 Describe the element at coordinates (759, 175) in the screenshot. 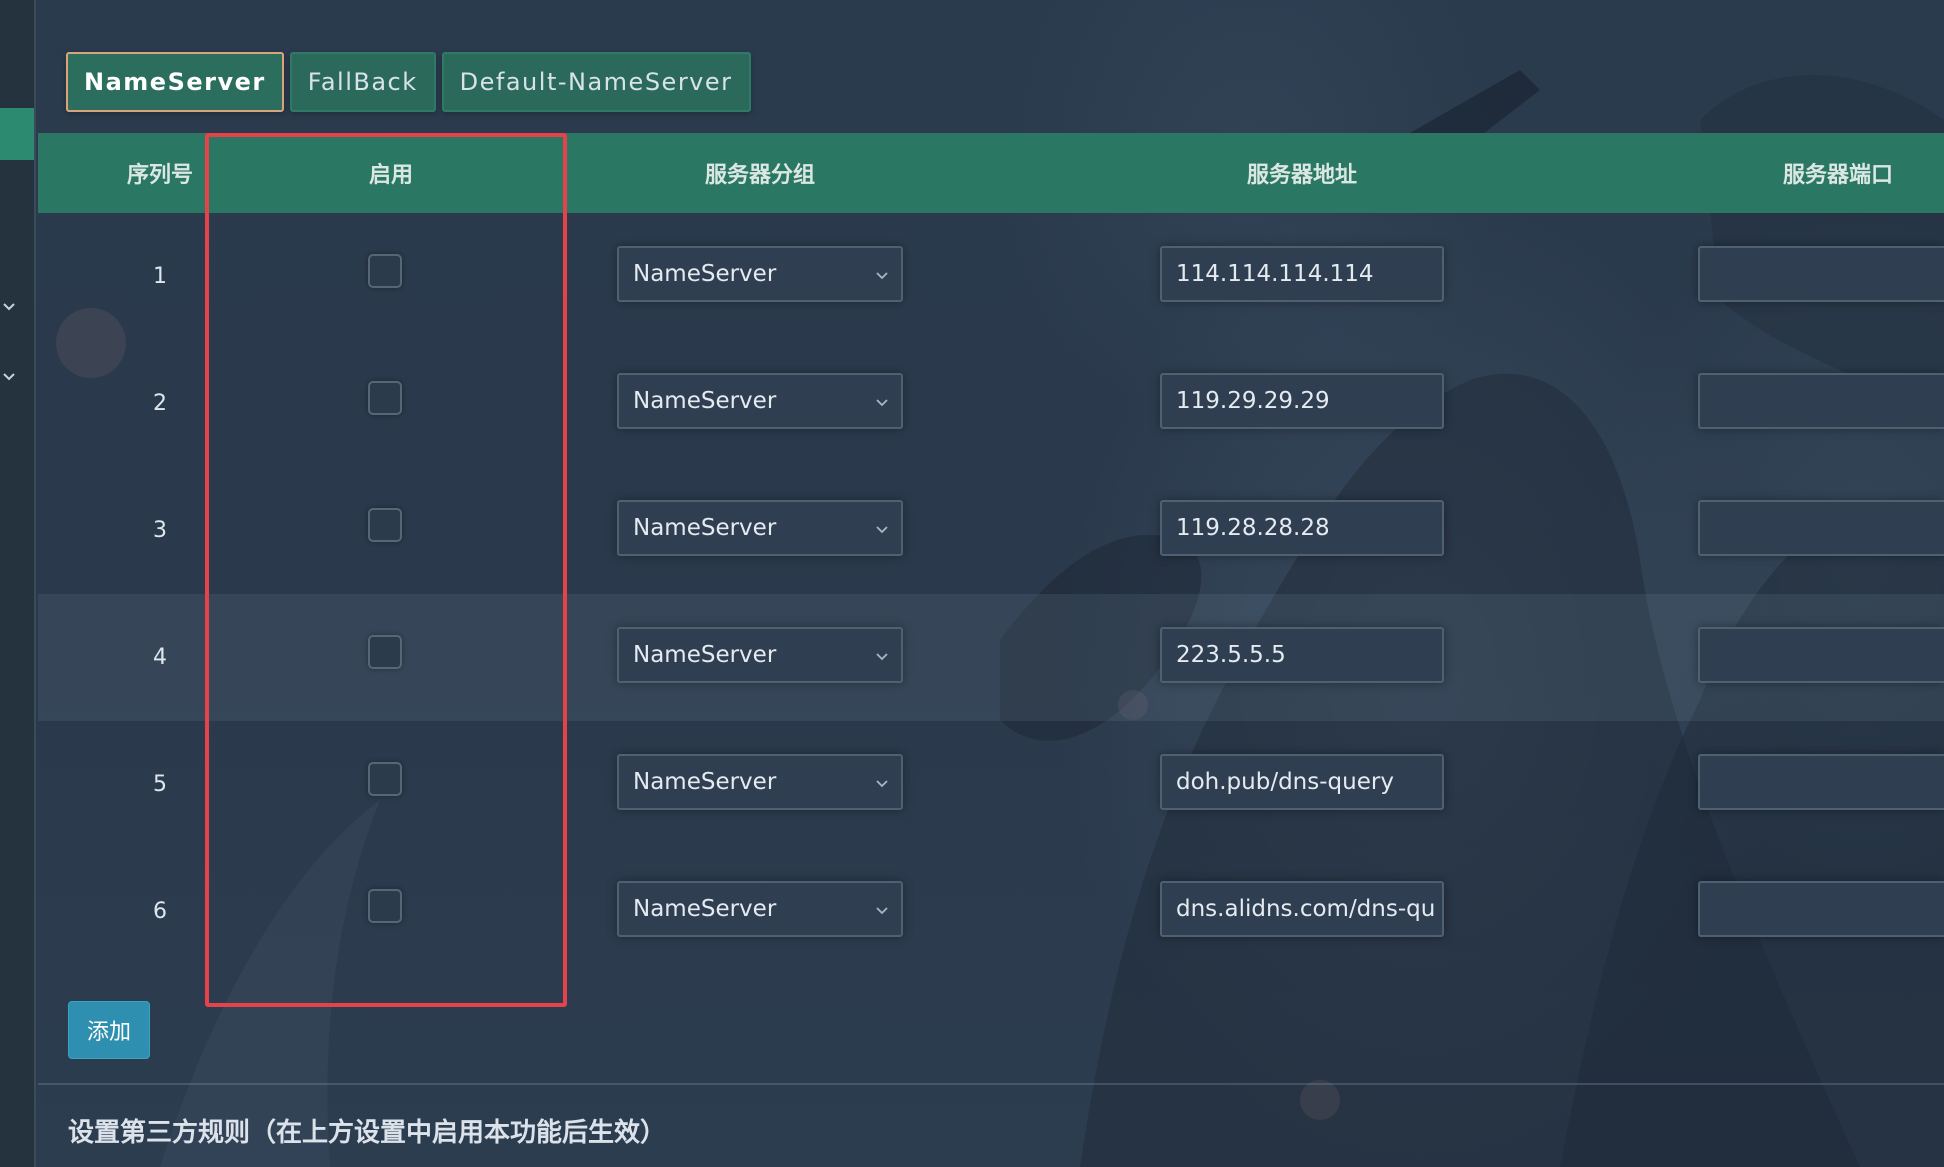

I see `header-group: 服务器分组` at that location.